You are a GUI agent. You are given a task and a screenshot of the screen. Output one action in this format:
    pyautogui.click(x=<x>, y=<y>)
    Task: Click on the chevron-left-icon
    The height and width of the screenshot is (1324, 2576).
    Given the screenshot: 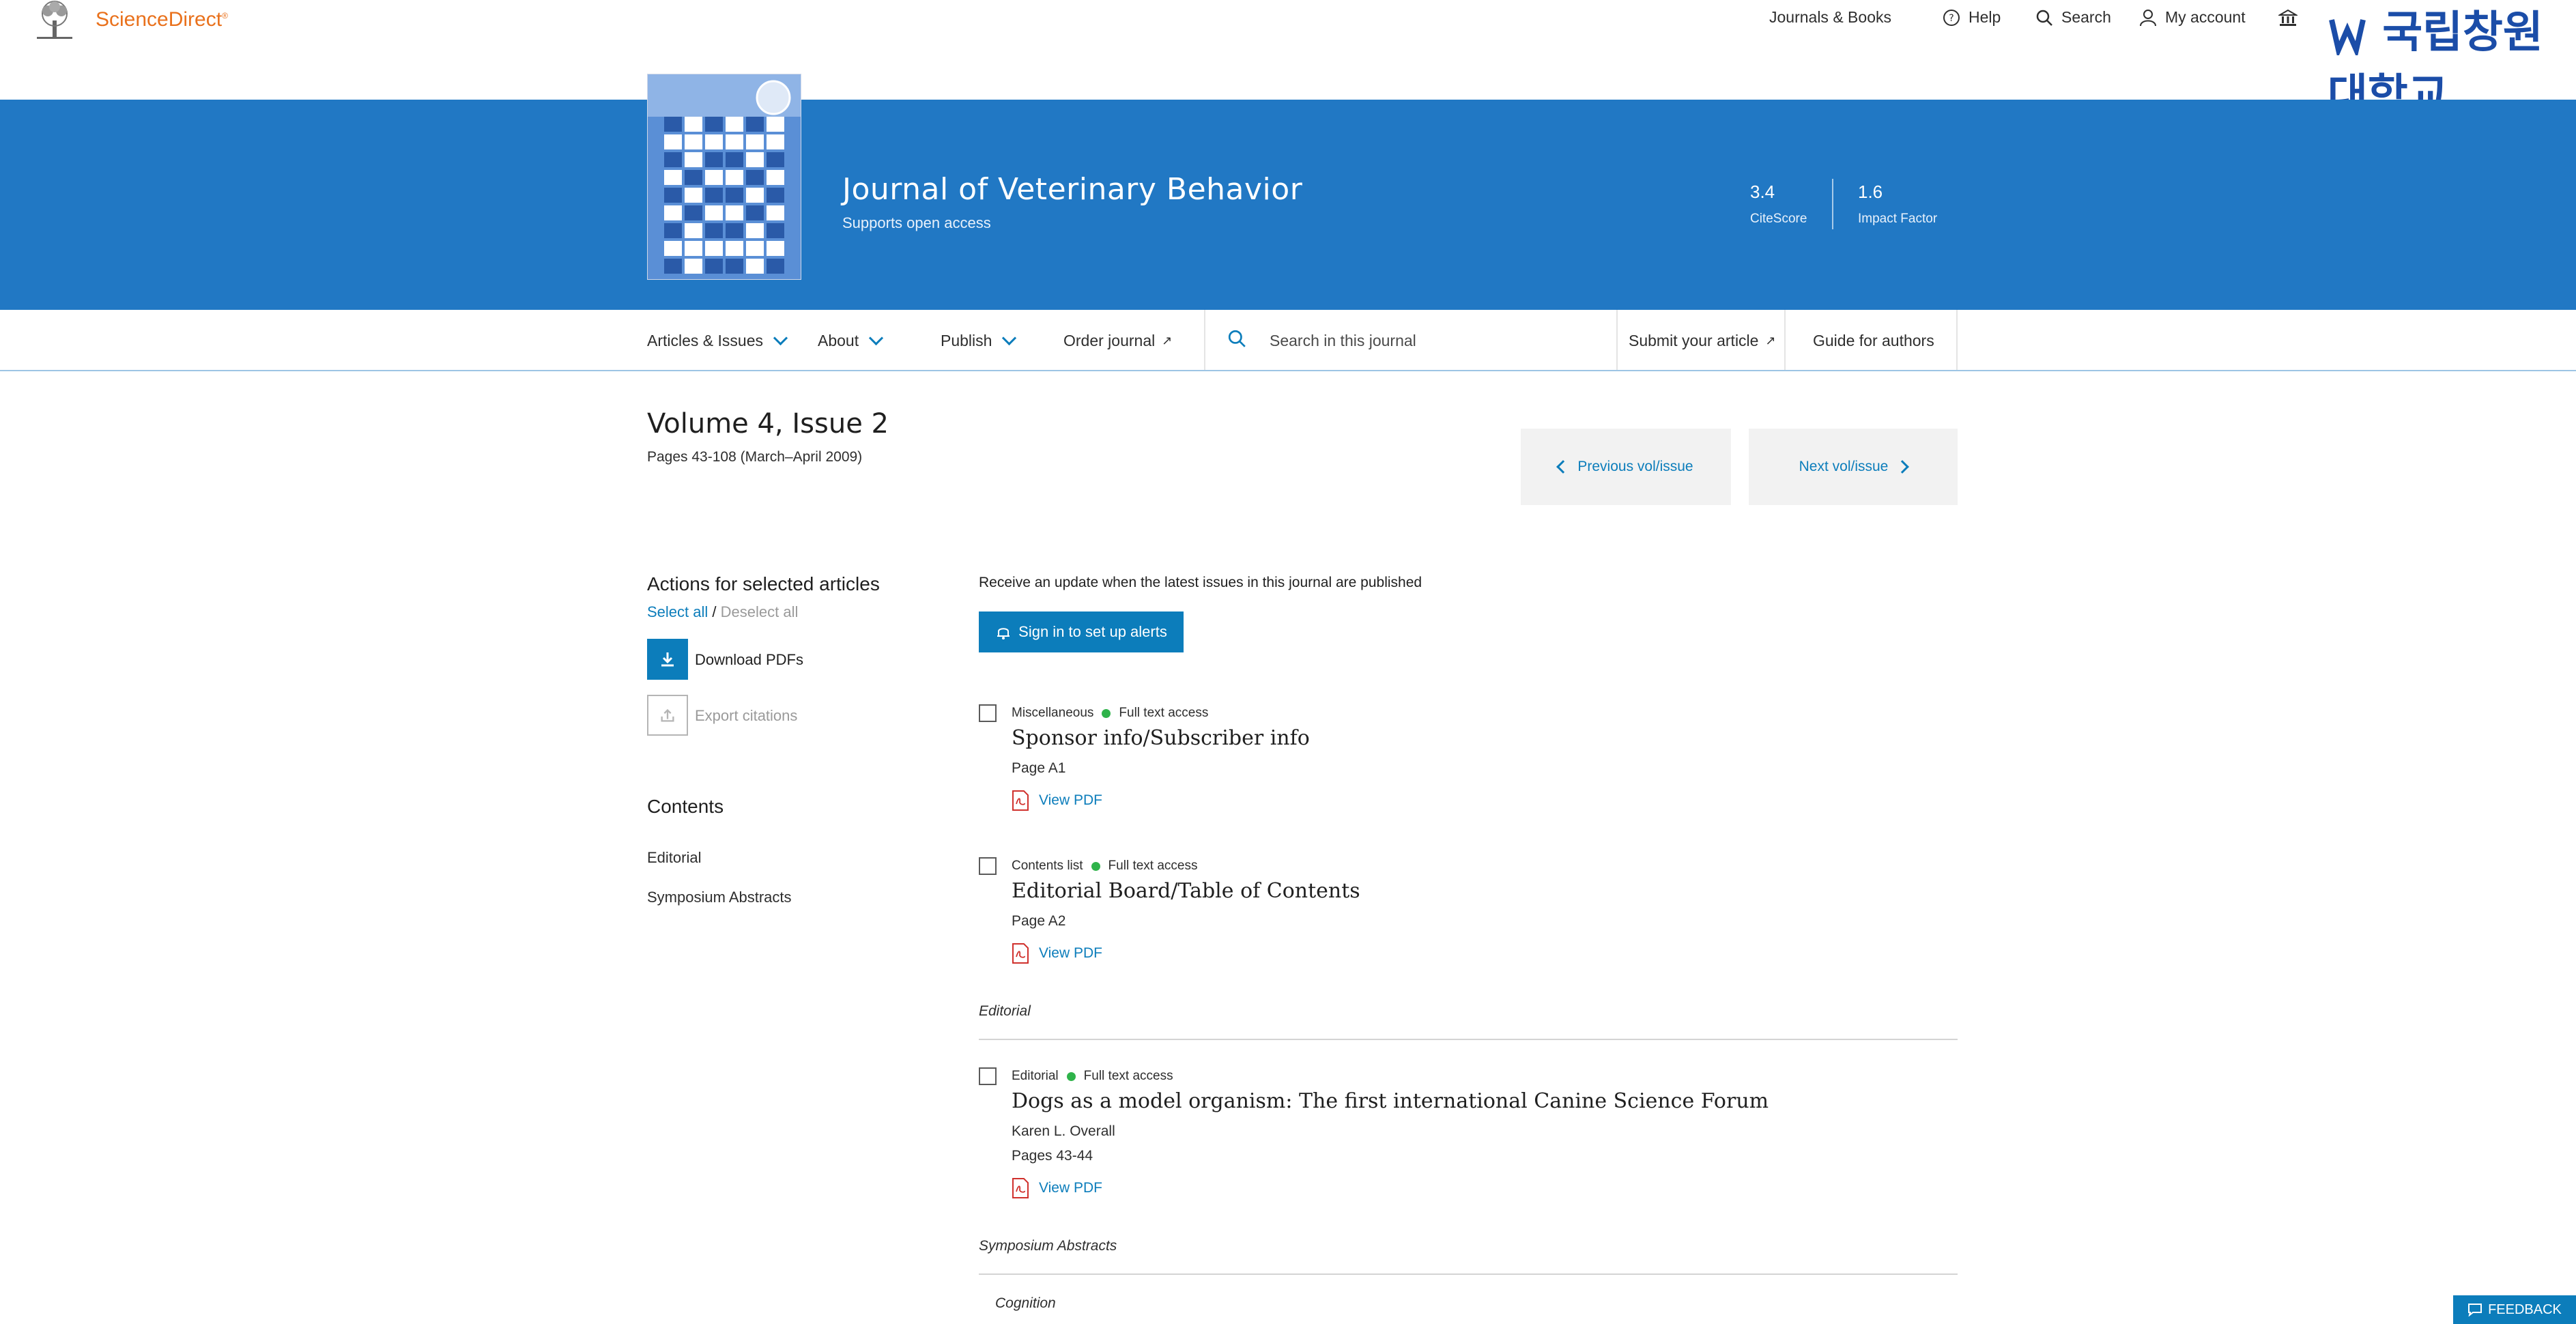 What is the action you would take?
    pyautogui.click(x=1563, y=467)
    